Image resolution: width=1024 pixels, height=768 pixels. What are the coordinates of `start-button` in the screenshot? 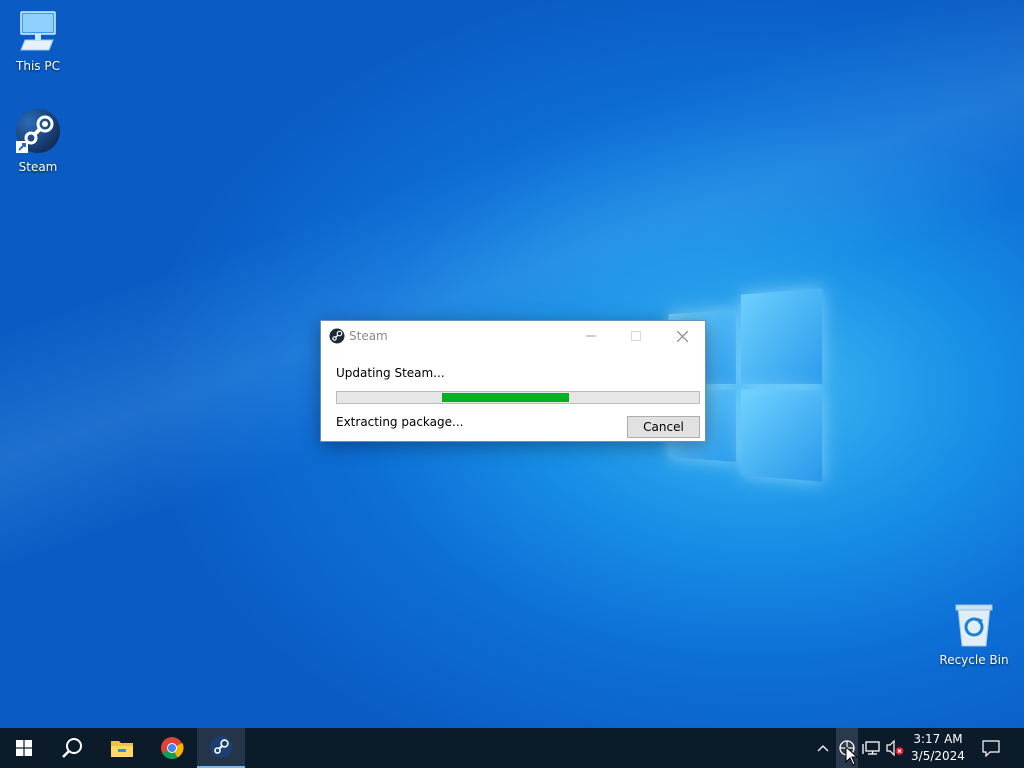 It's located at (24, 748).